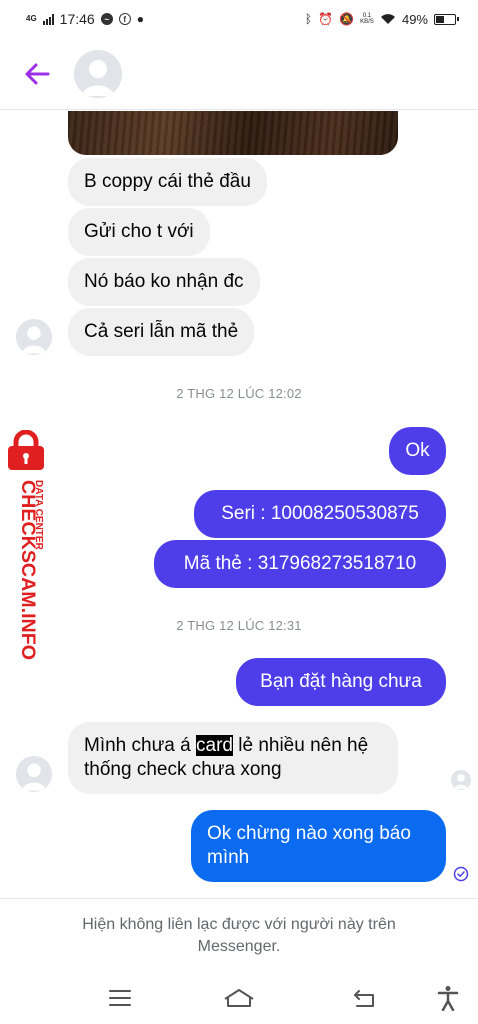  Describe the element at coordinates (161, 332) in the screenshot. I see `message-incoming: Cả seri lẫn mã thẻ` at that location.